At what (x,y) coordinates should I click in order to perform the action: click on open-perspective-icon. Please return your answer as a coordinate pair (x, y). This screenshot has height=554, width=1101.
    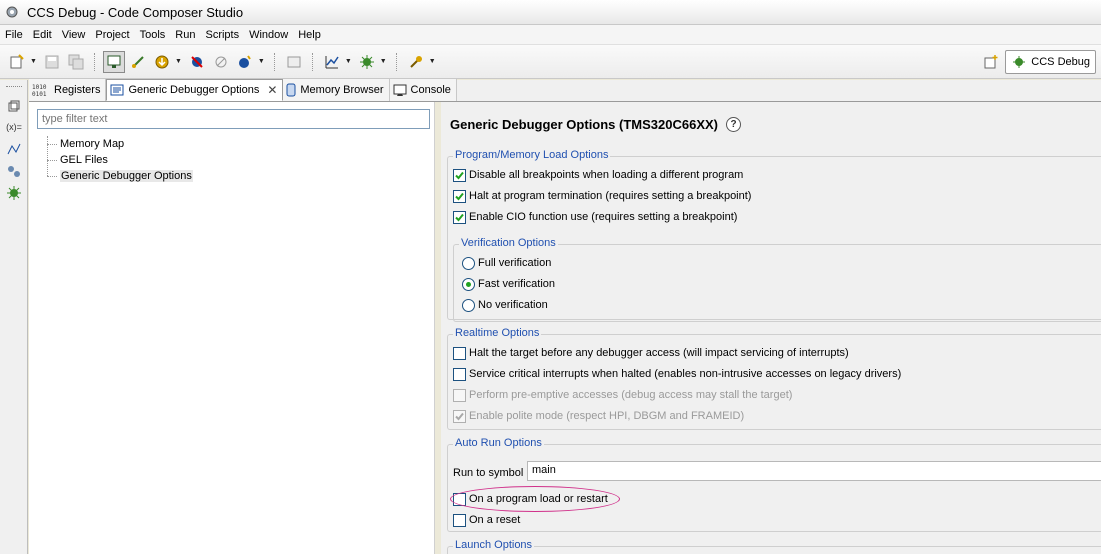
    Looking at the image, I should click on (991, 62).